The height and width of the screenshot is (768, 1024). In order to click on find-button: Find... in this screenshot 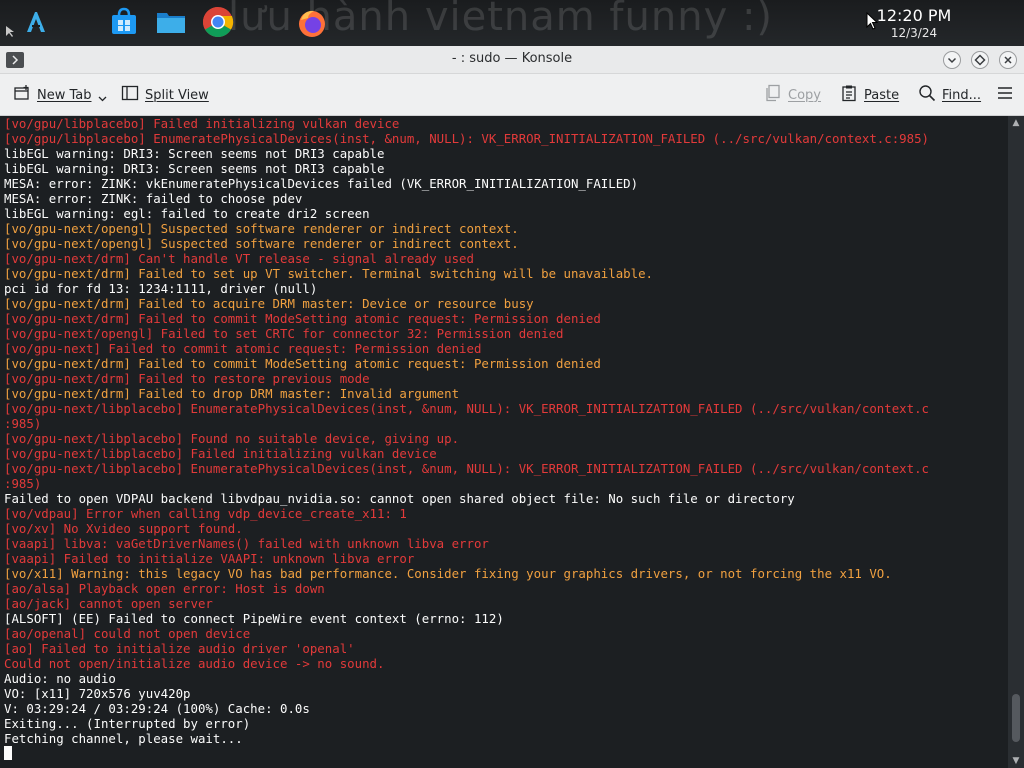, I will do `click(949, 95)`.